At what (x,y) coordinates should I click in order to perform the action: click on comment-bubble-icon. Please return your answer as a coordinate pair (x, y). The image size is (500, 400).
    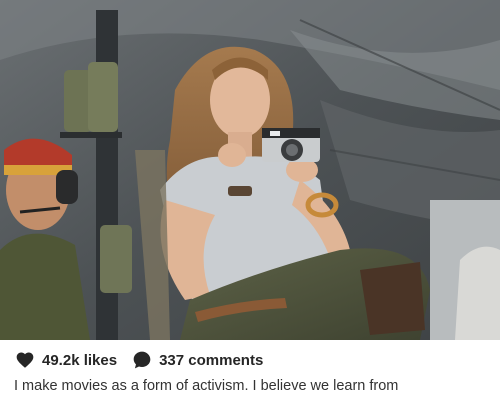
    Looking at the image, I should click on (142, 360).